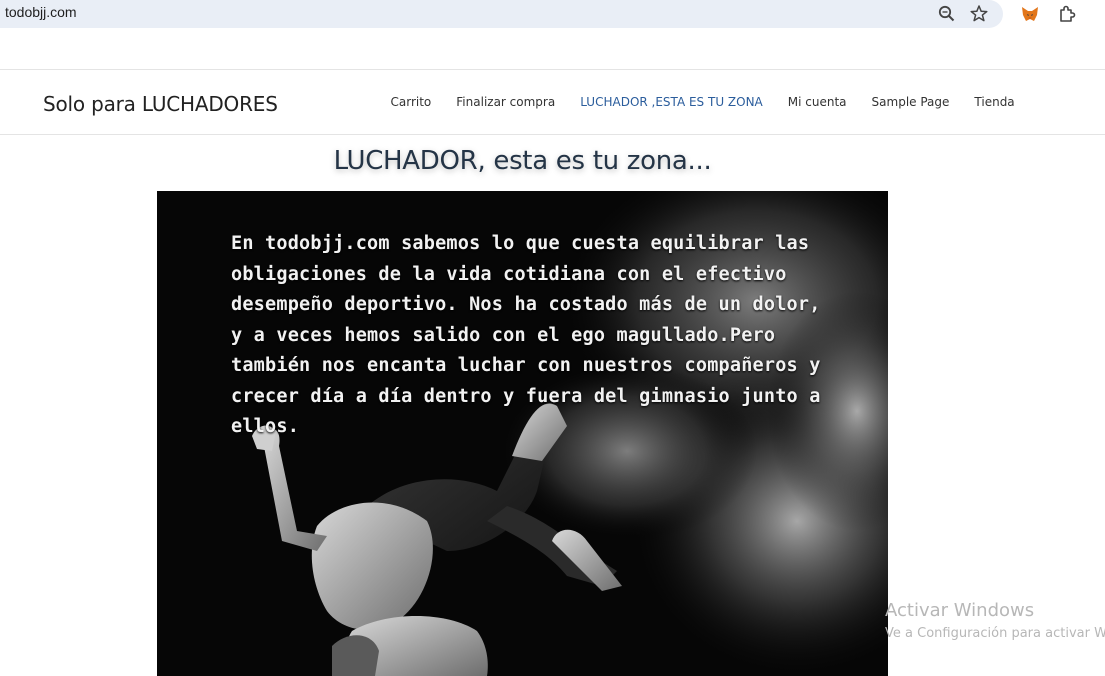 The height and width of the screenshot is (676, 1105). Describe the element at coordinates (910, 102) in the screenshot. I see `nav-item-sample-page: Sample Page` at that location.